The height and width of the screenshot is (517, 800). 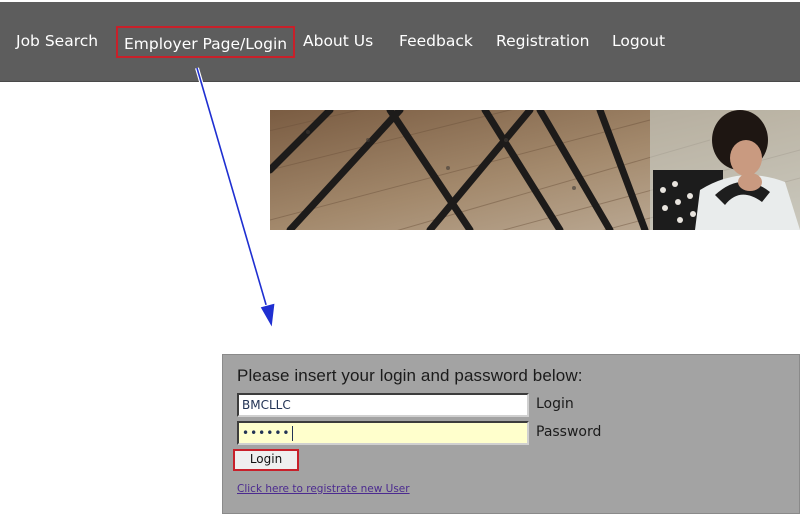 What do you see at coordinates (542, 41) in the screenshot?
I see `nav-registration: Registration` at bounding box center [542, 41].